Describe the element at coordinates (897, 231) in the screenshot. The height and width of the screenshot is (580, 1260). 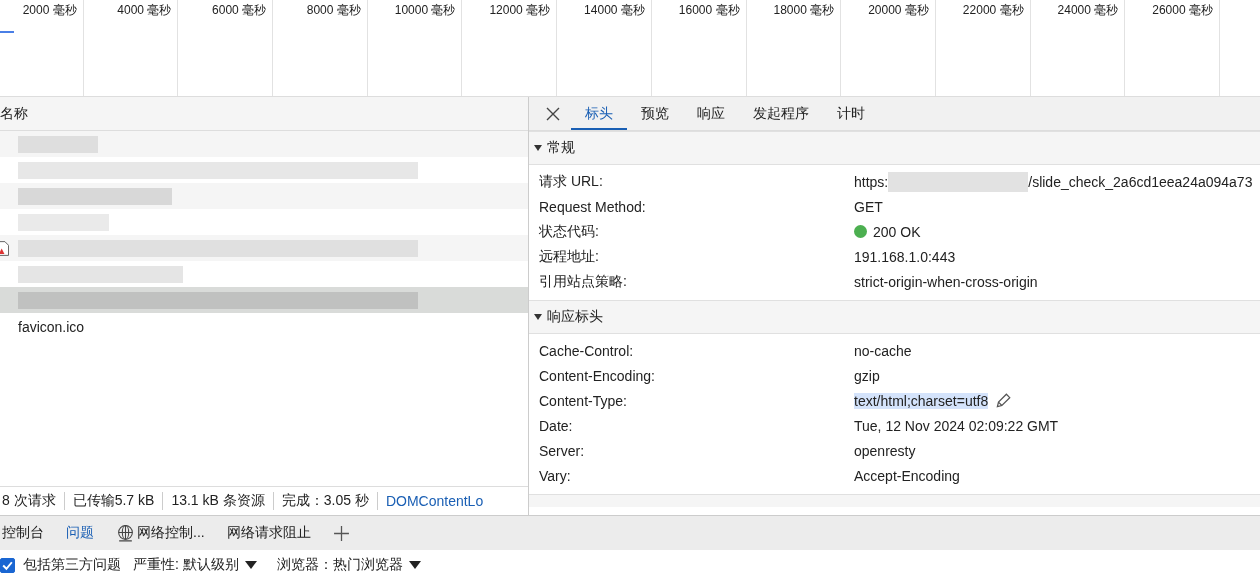
I see `header-value: 200 OK` at that location.